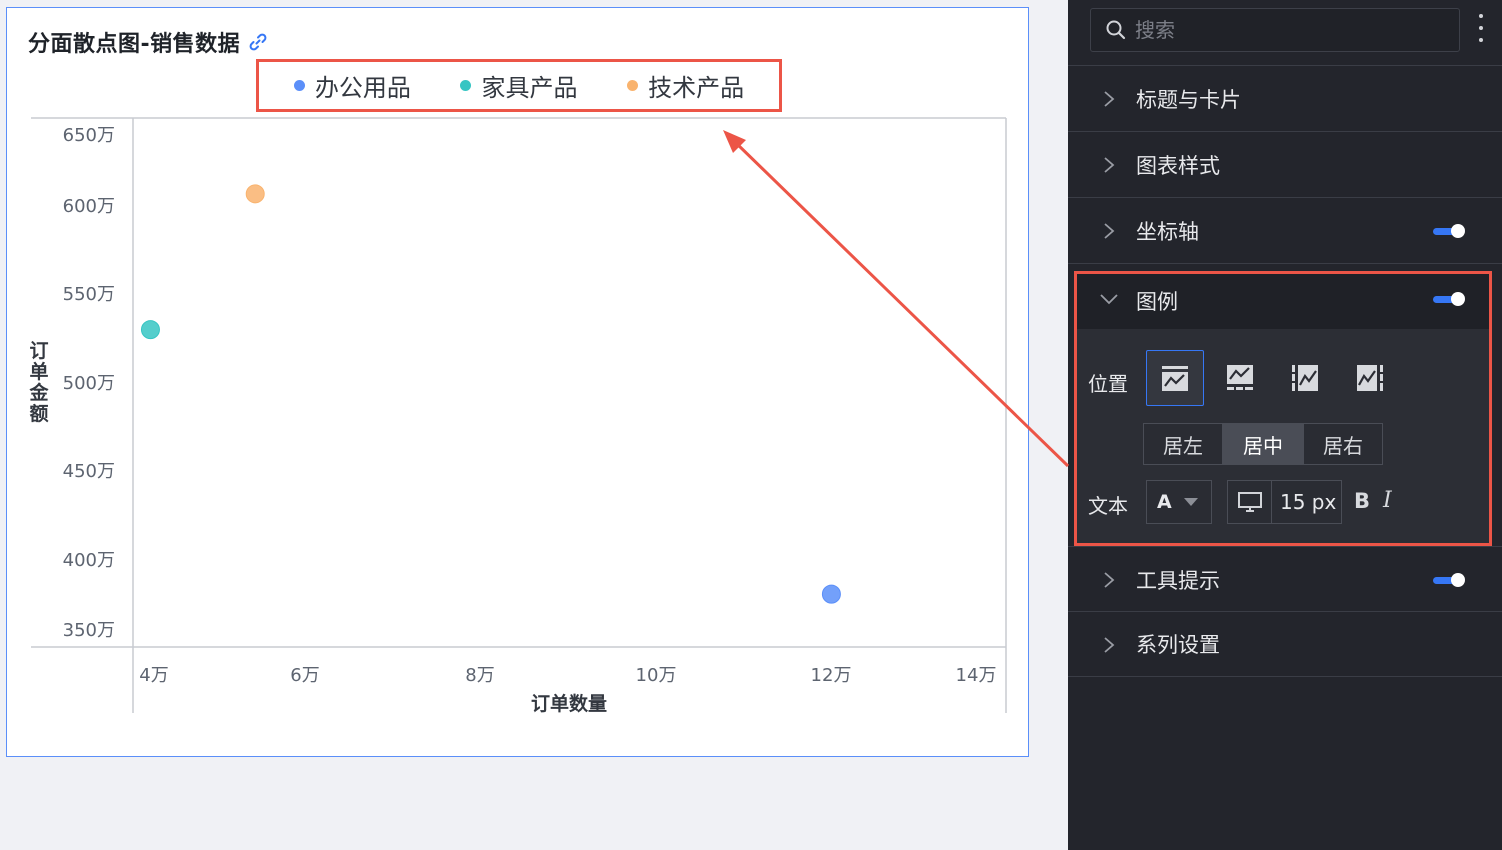 The width and height of the screenshot is (1502, 850). Describe the element at coordinates (1280, 30) in the screenshot. I see `search-input` at that location.